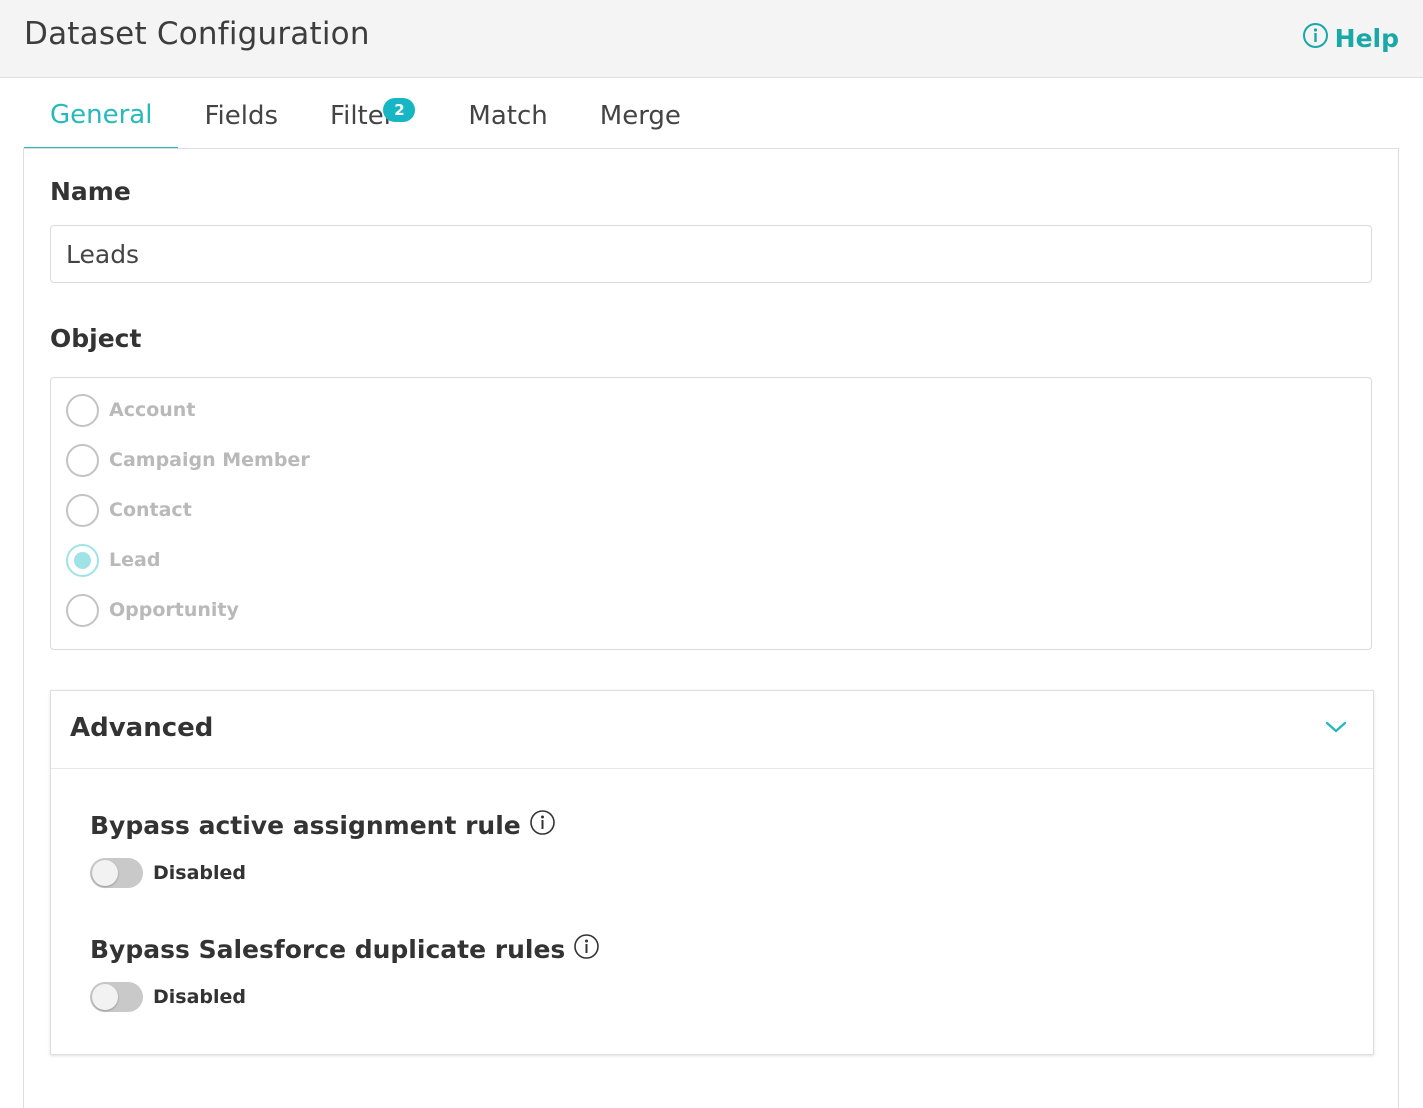  I want to click on radio-option-lead: Lead, so click(113, 560).